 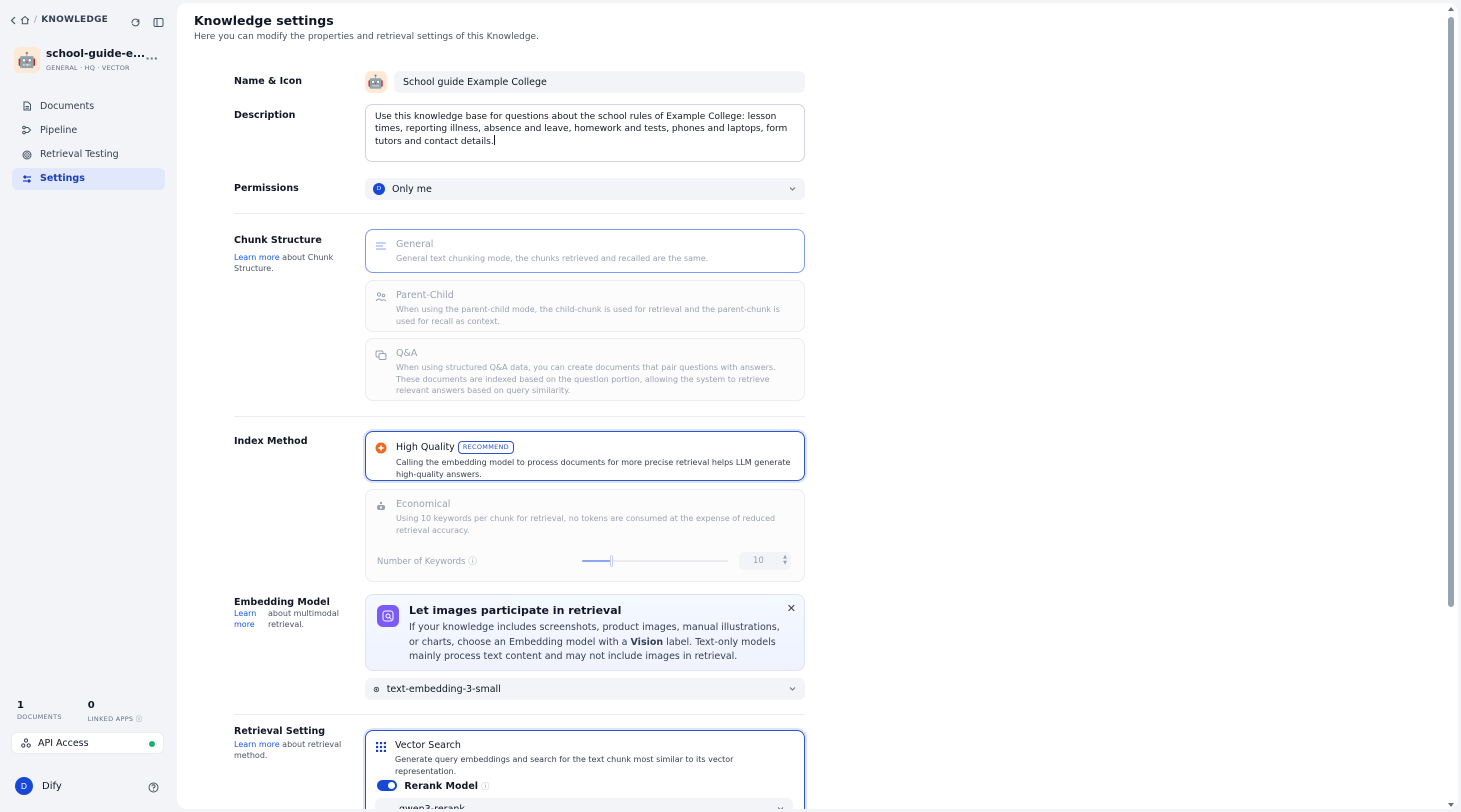 I want to click on keywords-value: 10, so click(x=758, y=561).